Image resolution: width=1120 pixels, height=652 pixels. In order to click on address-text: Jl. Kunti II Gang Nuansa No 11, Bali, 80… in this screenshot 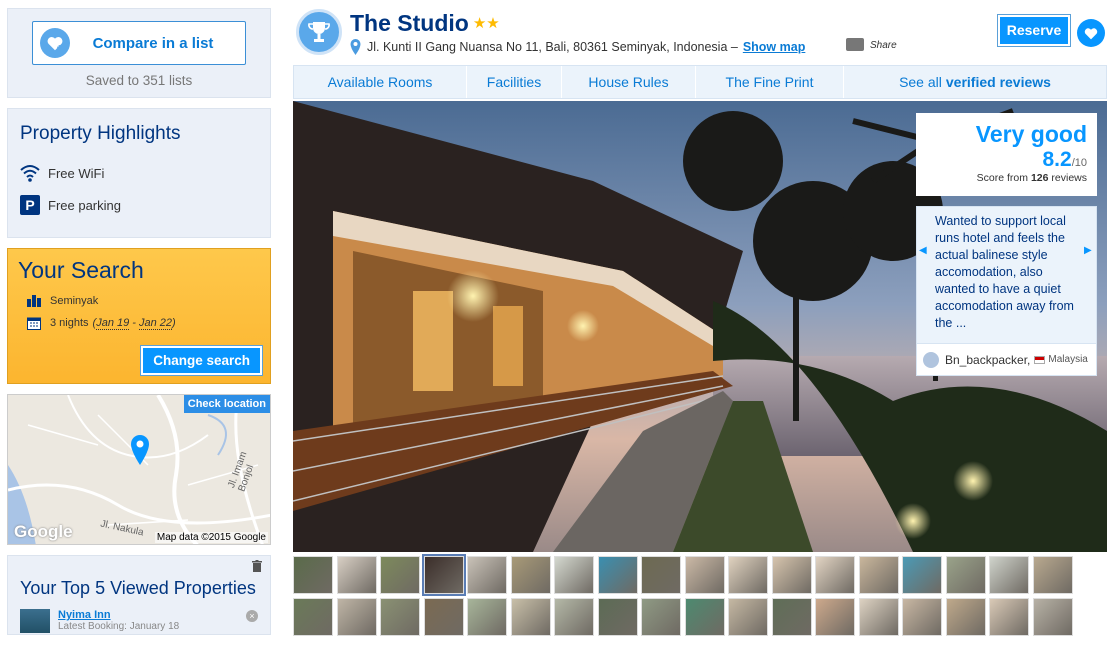, I will do `click(552, 47)`.